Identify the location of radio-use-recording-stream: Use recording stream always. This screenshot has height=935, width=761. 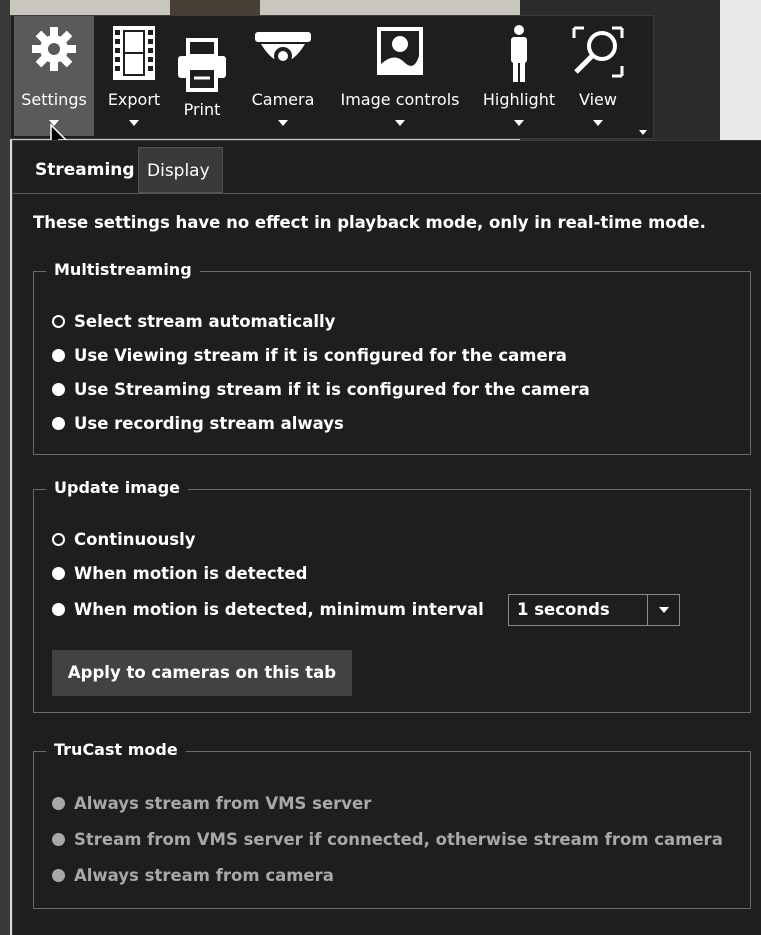
(198, 423).